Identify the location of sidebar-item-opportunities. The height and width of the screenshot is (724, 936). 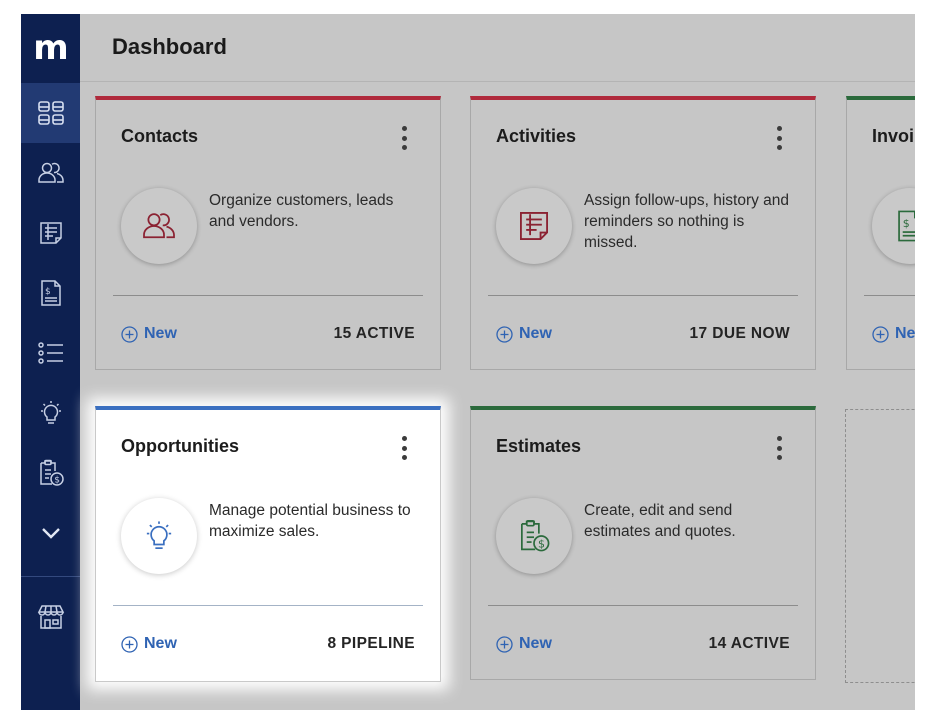
(50, 413).